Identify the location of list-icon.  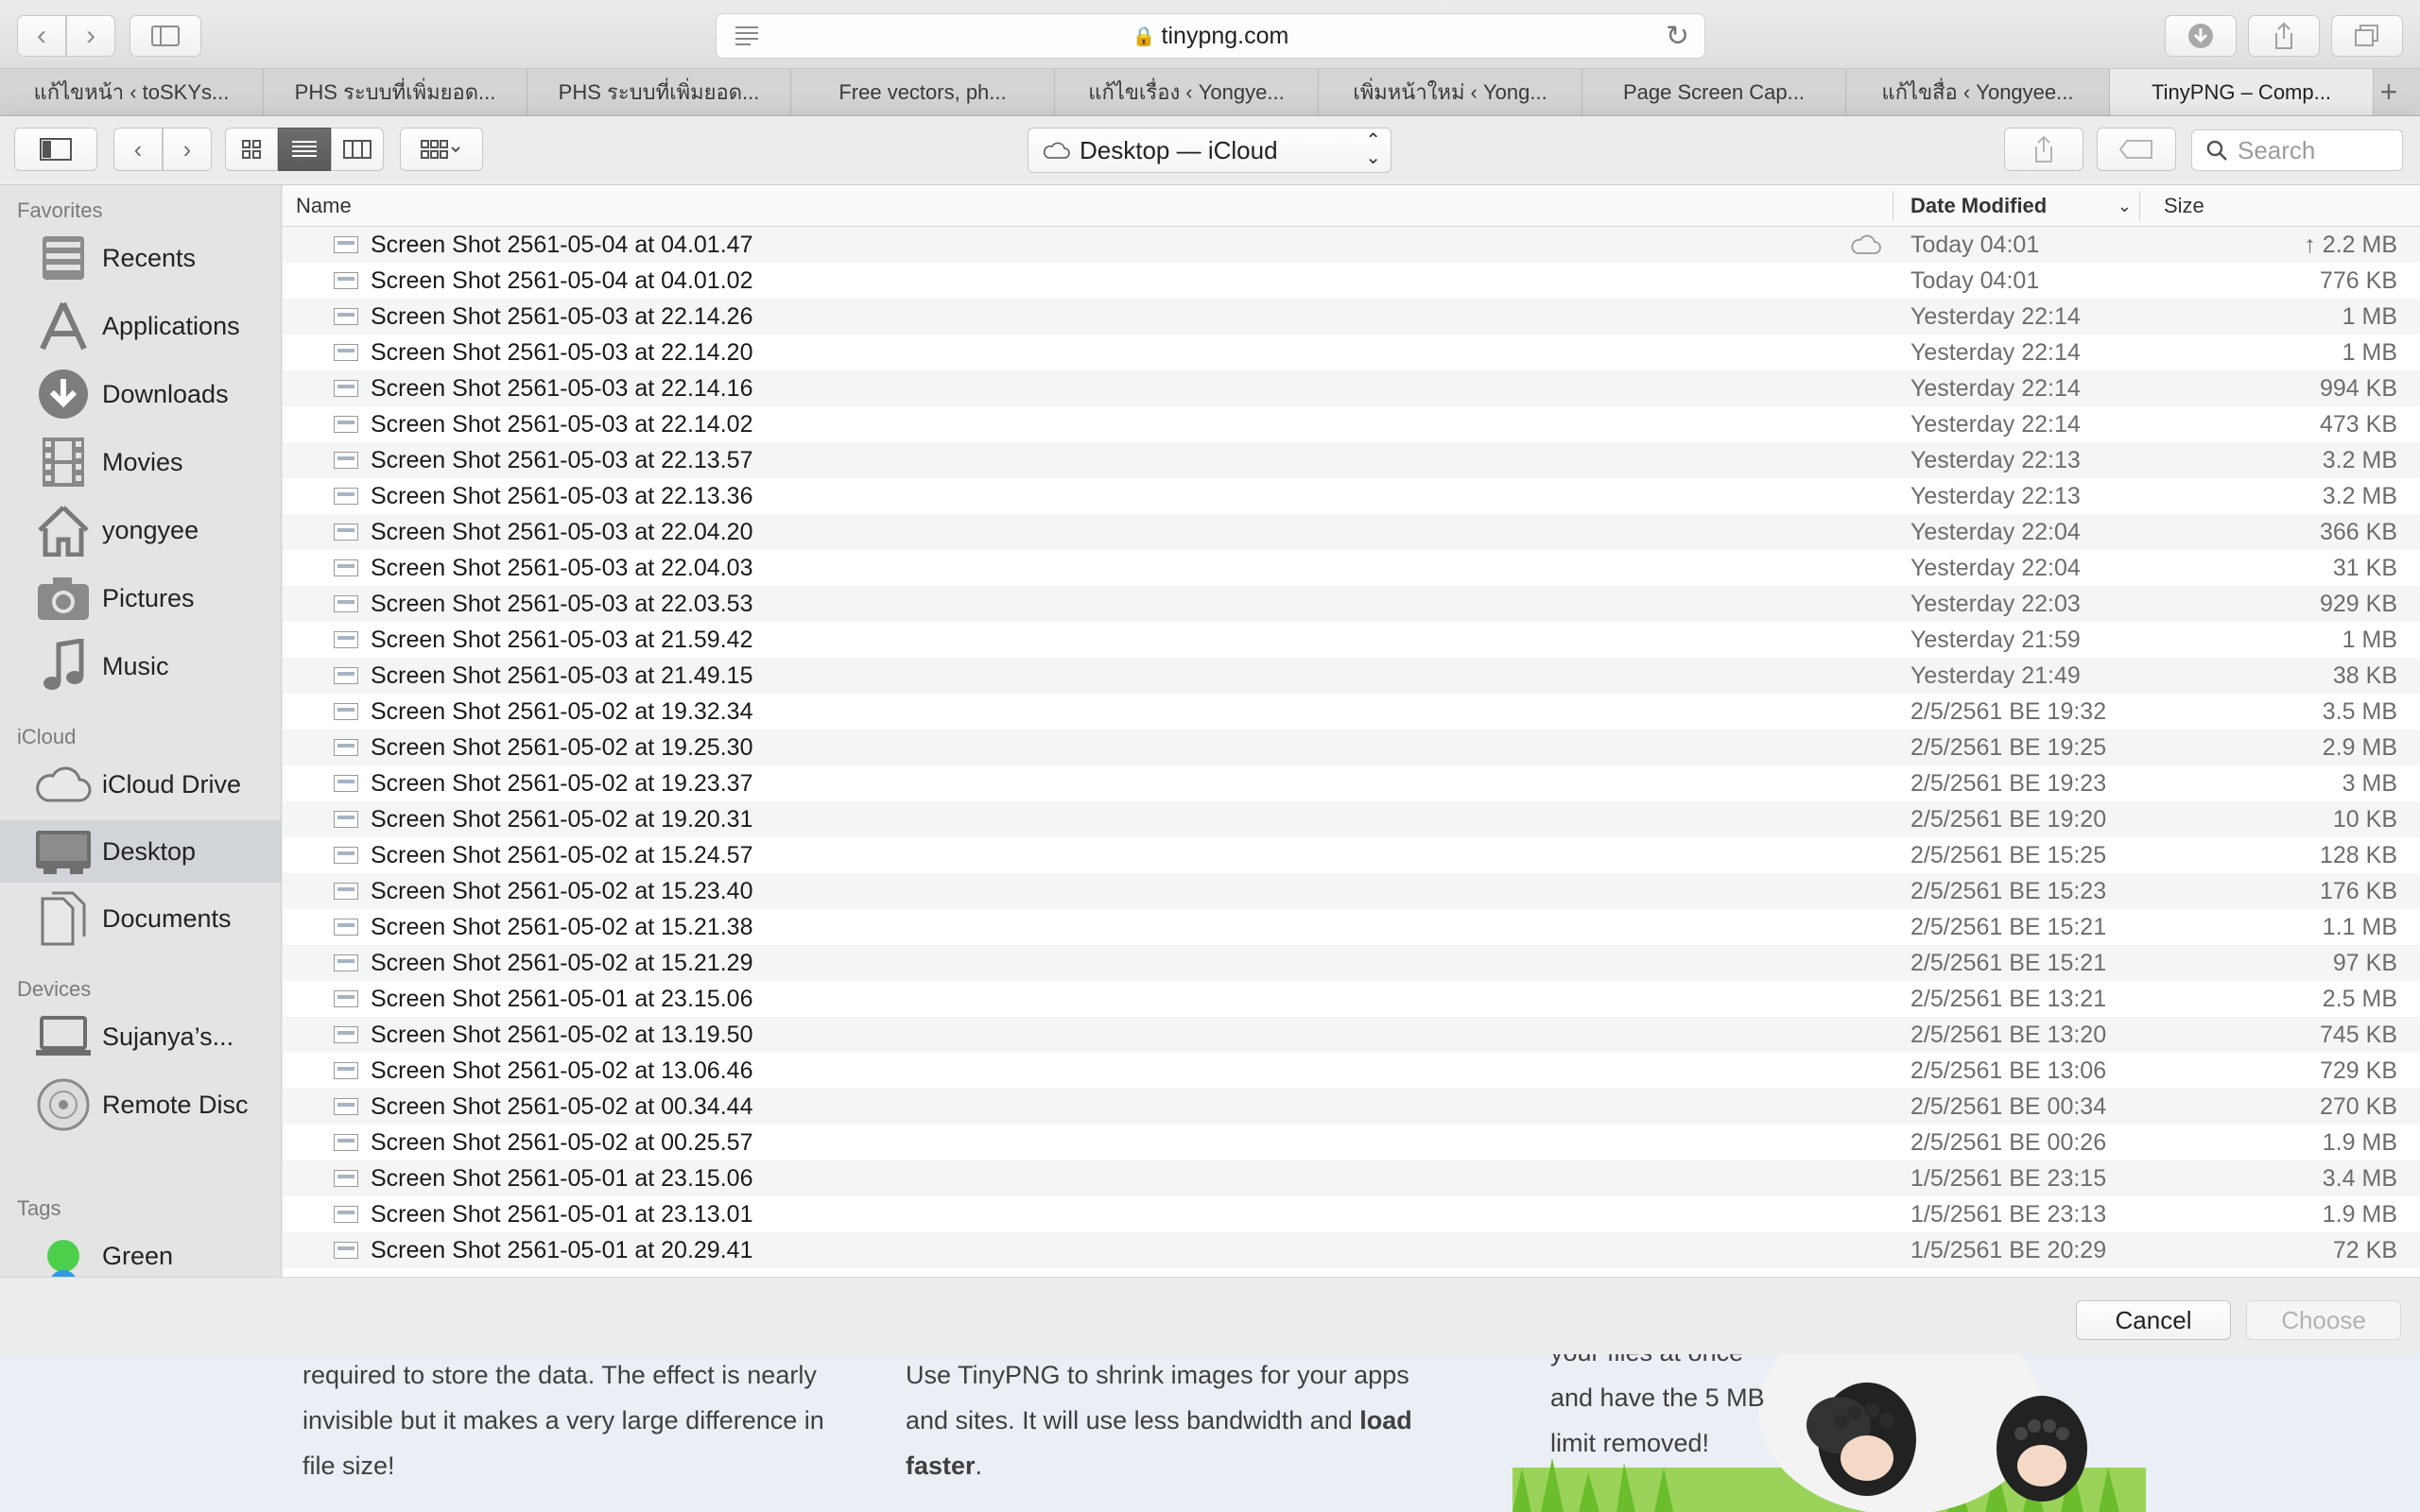
(304, 149).